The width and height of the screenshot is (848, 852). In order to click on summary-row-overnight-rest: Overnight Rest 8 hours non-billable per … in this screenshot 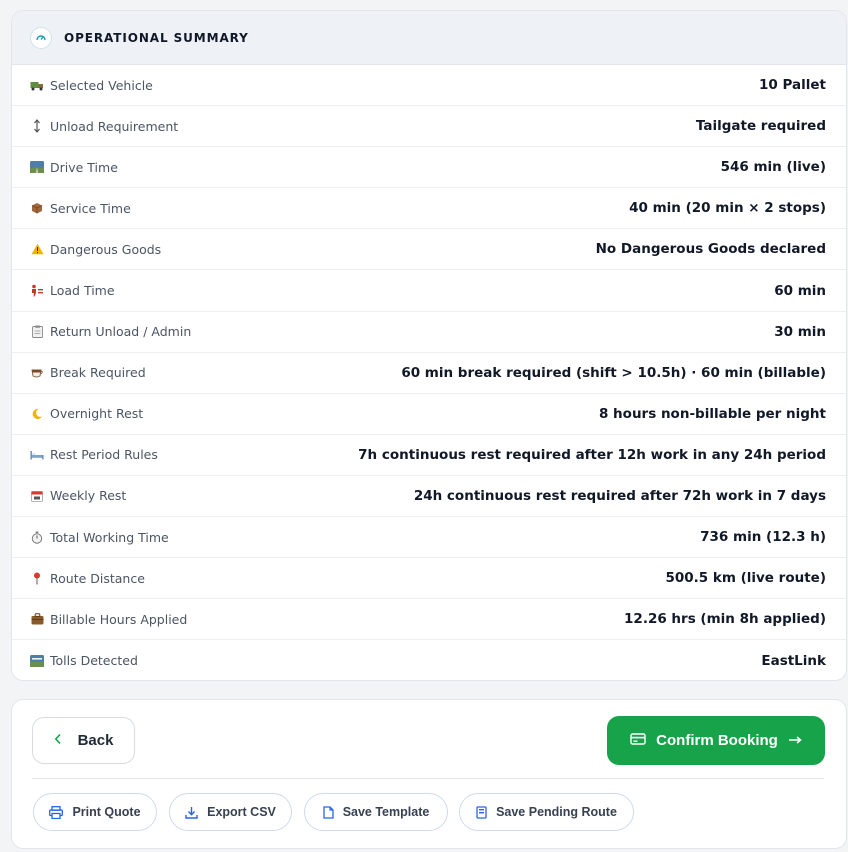, I will do `click(429, 414)`.